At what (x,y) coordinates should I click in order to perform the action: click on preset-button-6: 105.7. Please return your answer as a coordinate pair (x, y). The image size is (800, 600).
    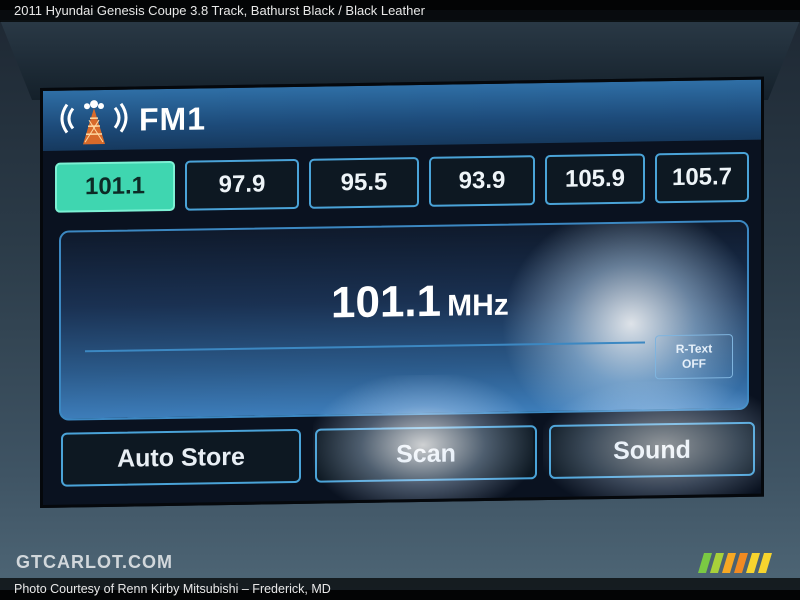
    Looking at the image, I should click on (702, 177).